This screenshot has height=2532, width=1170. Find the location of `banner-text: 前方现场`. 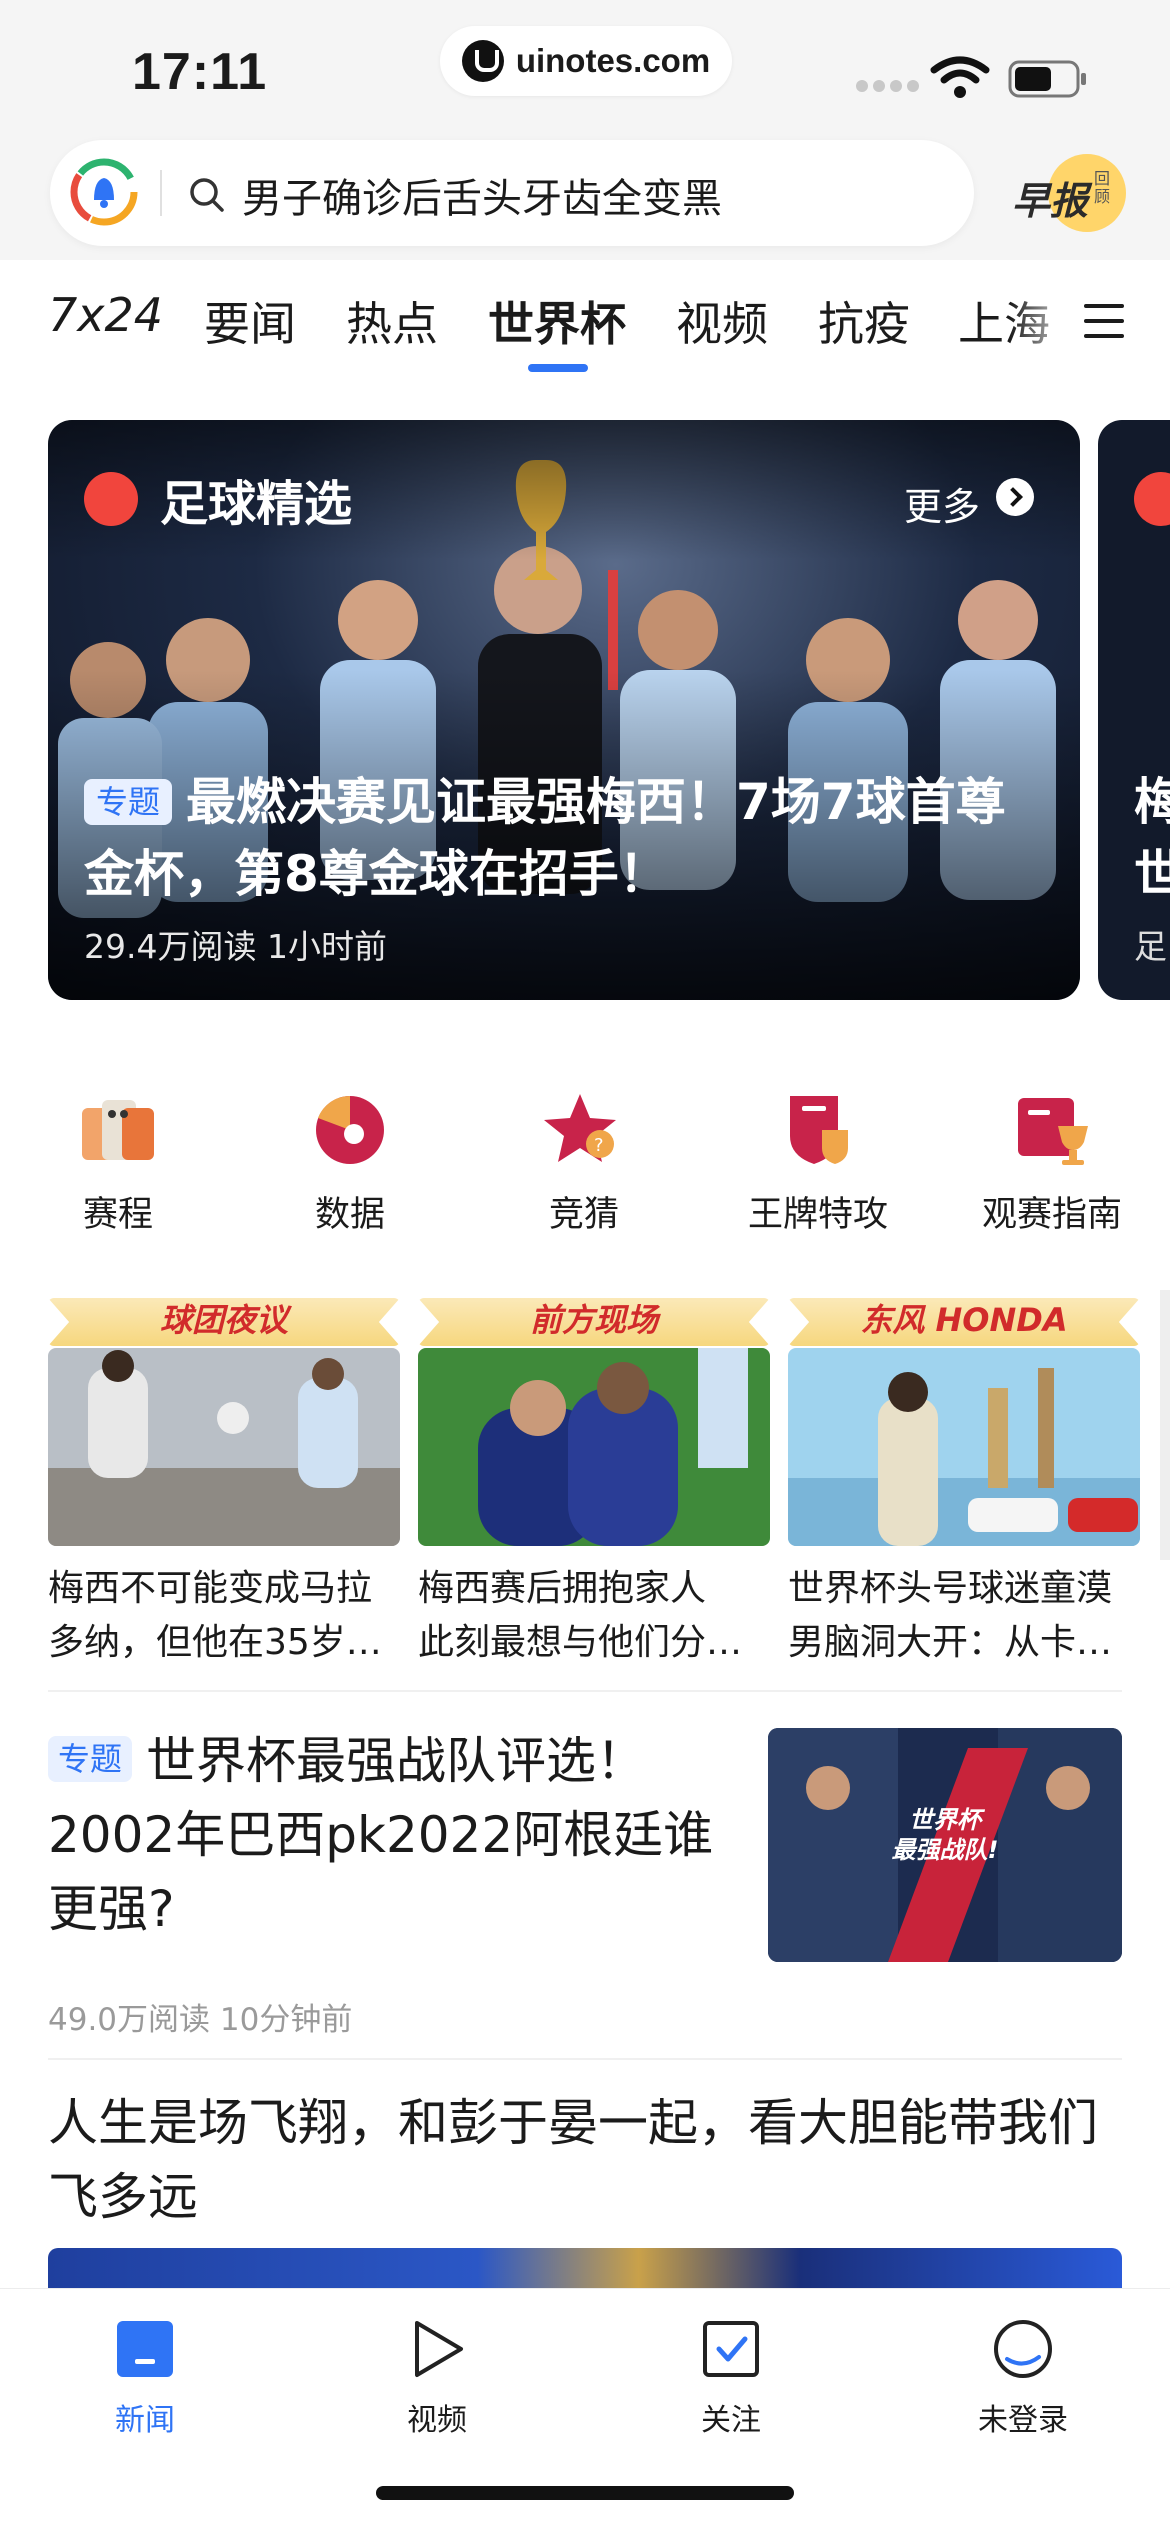

banner-text: 前方现场 is located at coordinates (593, 1320).